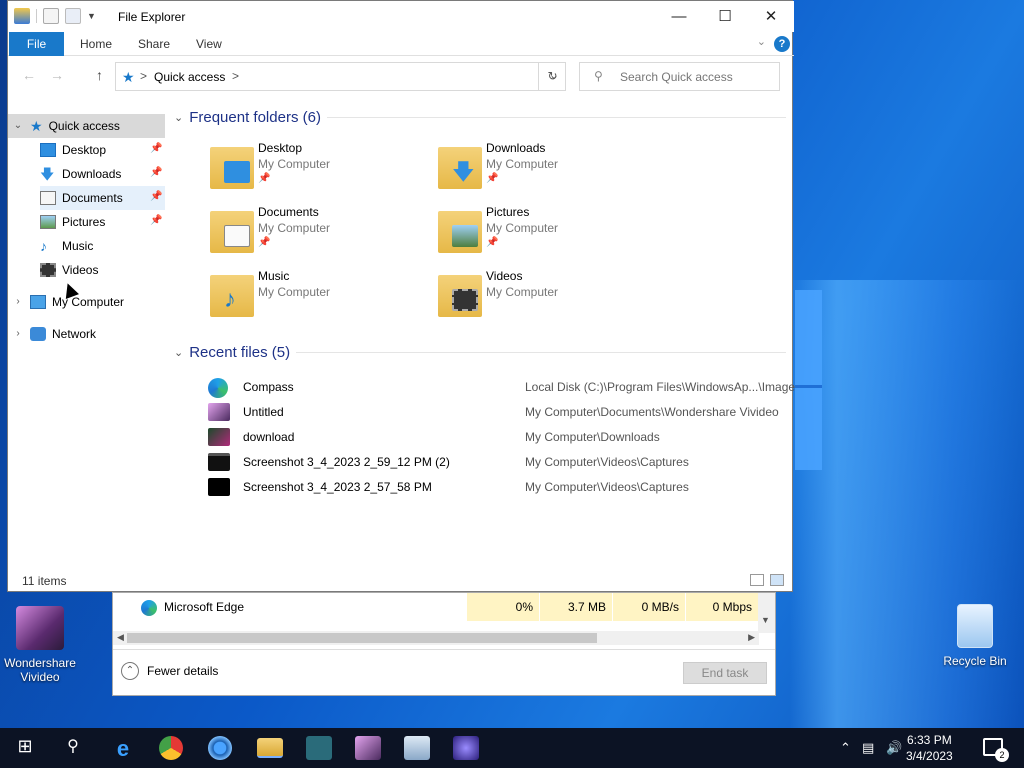 The height and width of the screenshot is (768, 1024). Describe the element at coordinates (57, 75) in the screenshot. I see `forward-button: →` at that location.